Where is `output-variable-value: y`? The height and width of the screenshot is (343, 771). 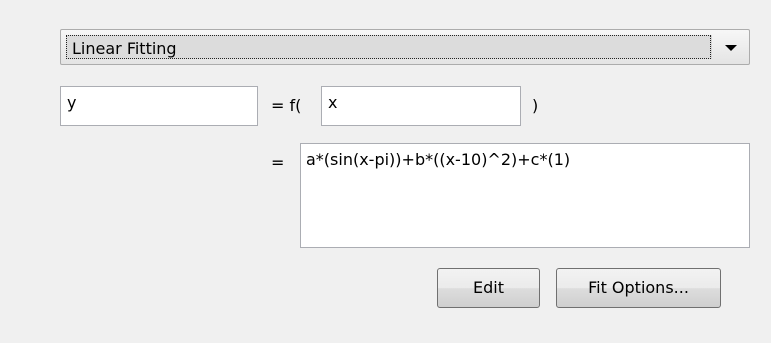 output-variable-value: y is located at coordinates (72, 102).